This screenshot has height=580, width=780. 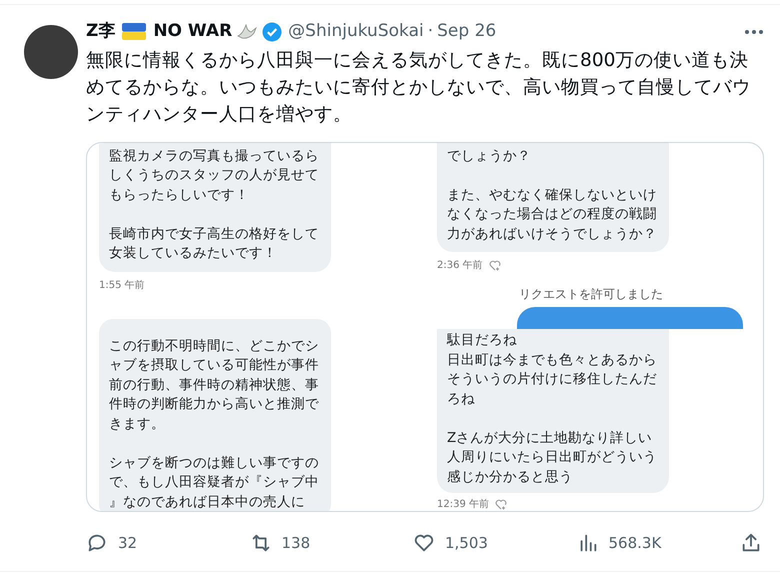 I want to click on message-time: 1:55 午前, so click(x=122, y=285).